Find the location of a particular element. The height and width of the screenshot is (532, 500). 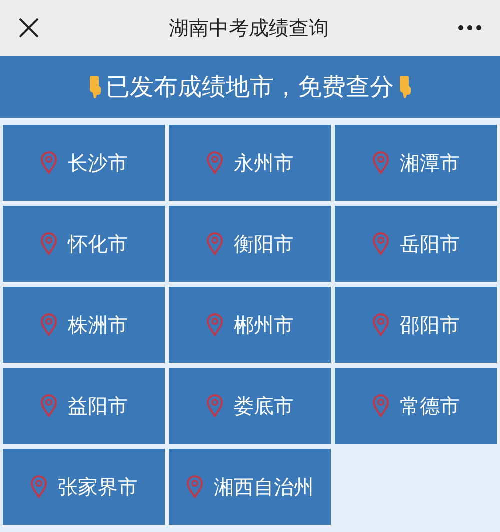

close-icon is located at coordinates (29, 28).